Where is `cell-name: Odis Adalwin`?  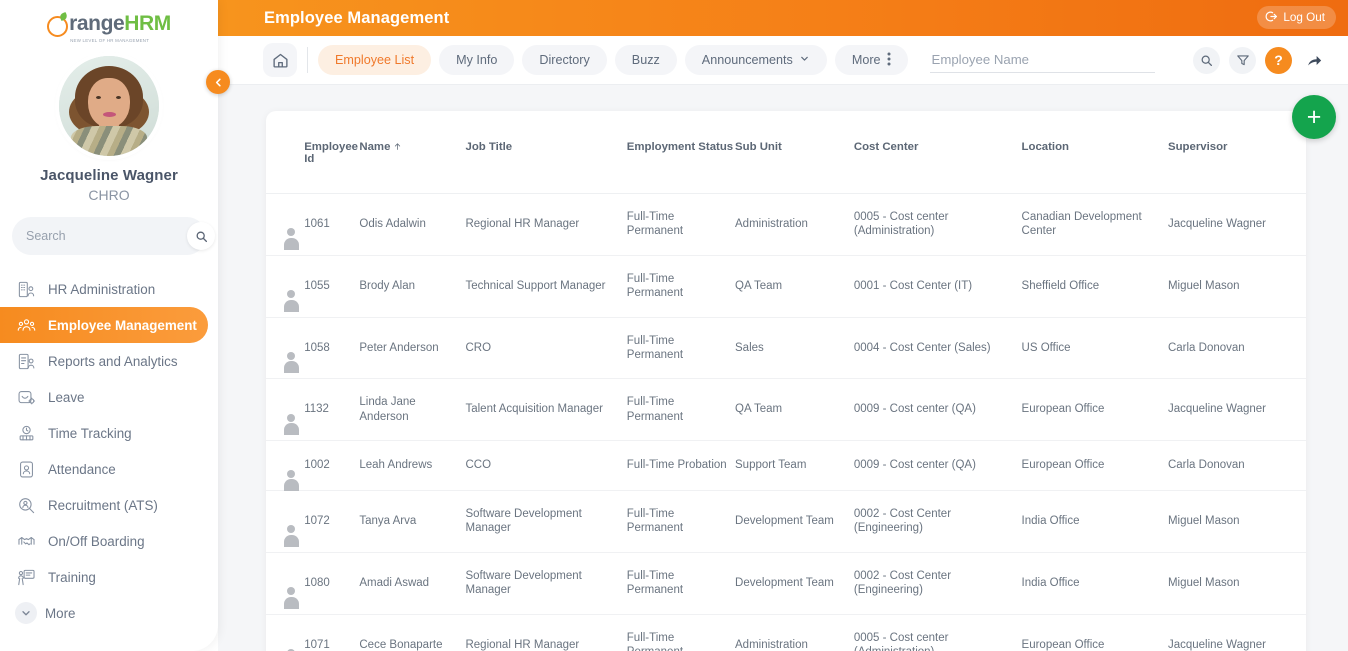
cell-name: Odis Adalwin is located at coordinates (412, 224).